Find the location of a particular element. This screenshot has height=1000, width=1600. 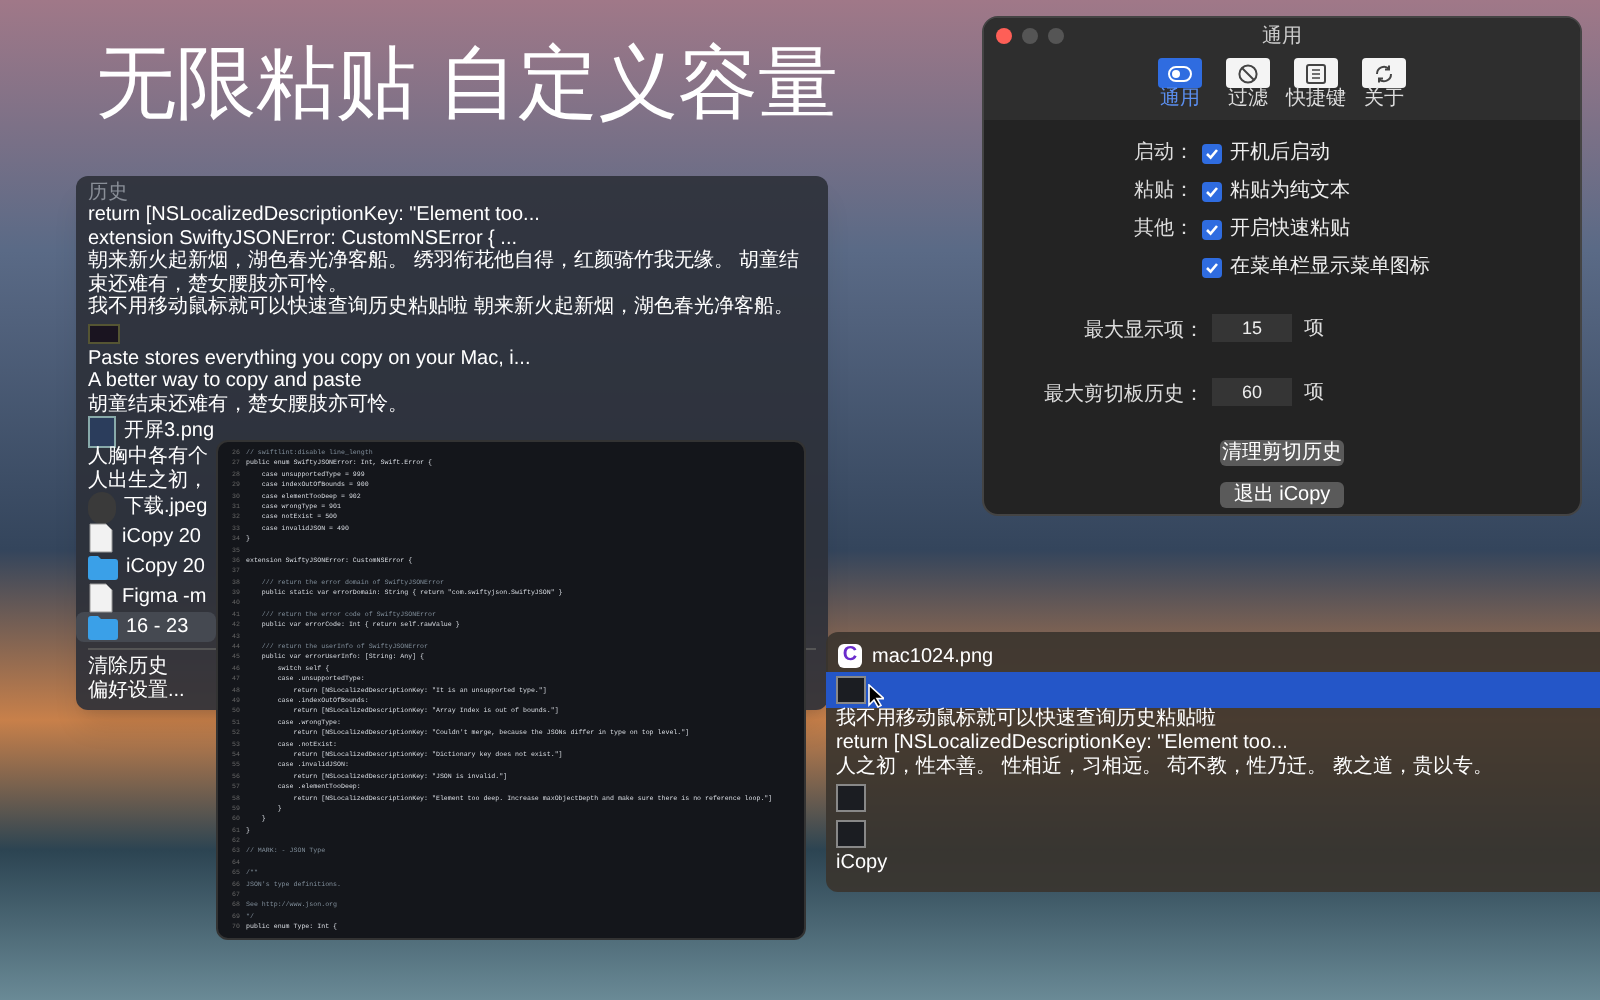

clipboard-item: iCopy is located at coordinates (1213, 864).